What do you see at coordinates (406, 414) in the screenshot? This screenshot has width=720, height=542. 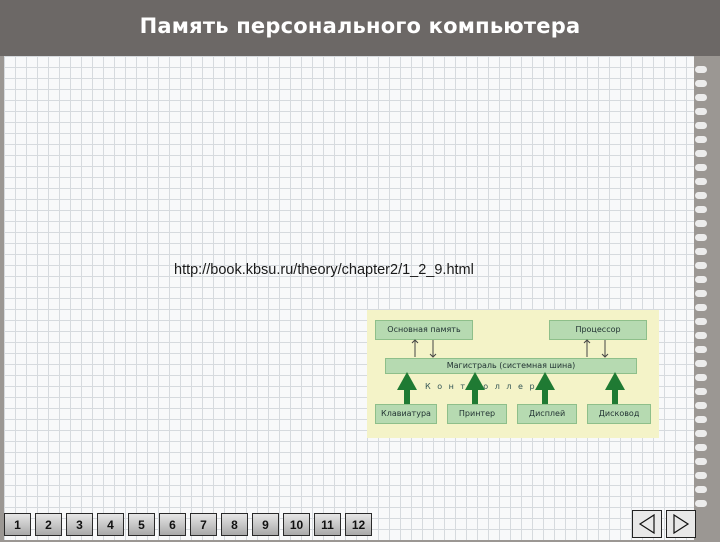 I see `keyboard-box: Клавиатура` at bounding box center [406, 414].